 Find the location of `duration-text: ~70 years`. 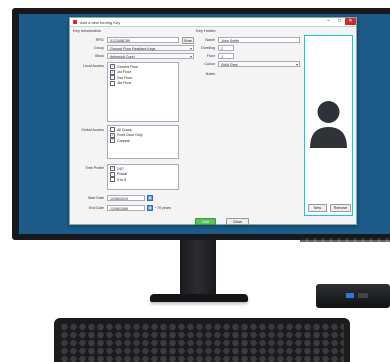

duration-text: ~70 years is located at coordinates (163, 208).